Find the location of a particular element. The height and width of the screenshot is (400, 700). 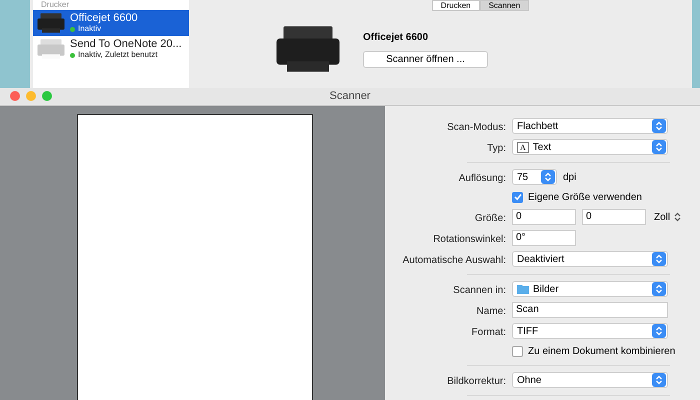

field-label: Automatische Auswahl: is located at coordinates (454, 260).